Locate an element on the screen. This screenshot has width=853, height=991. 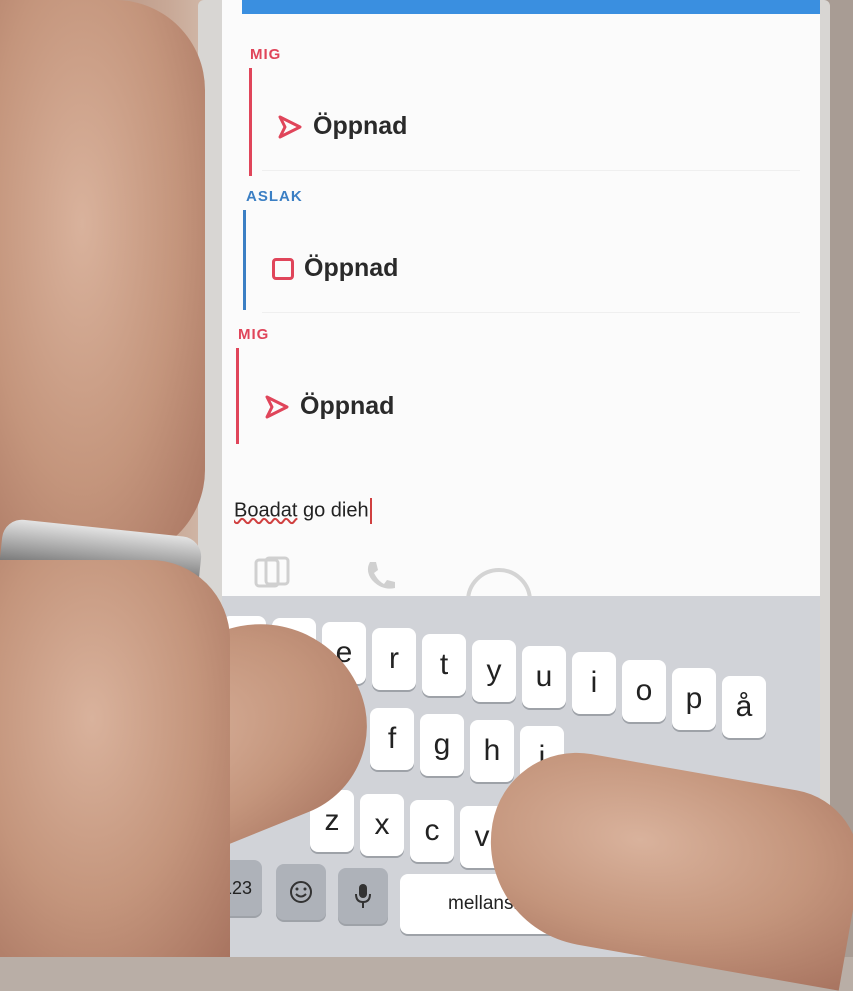
key-aring: å is located at coordinates (744, 707).